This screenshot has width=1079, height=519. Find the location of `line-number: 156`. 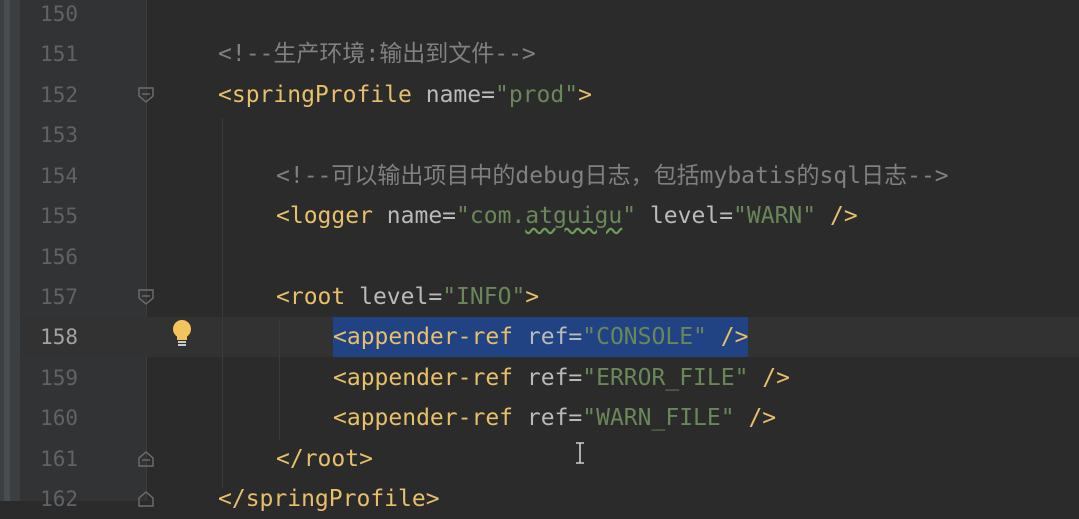

line-number: 156 is located at coordinates (59, 257).